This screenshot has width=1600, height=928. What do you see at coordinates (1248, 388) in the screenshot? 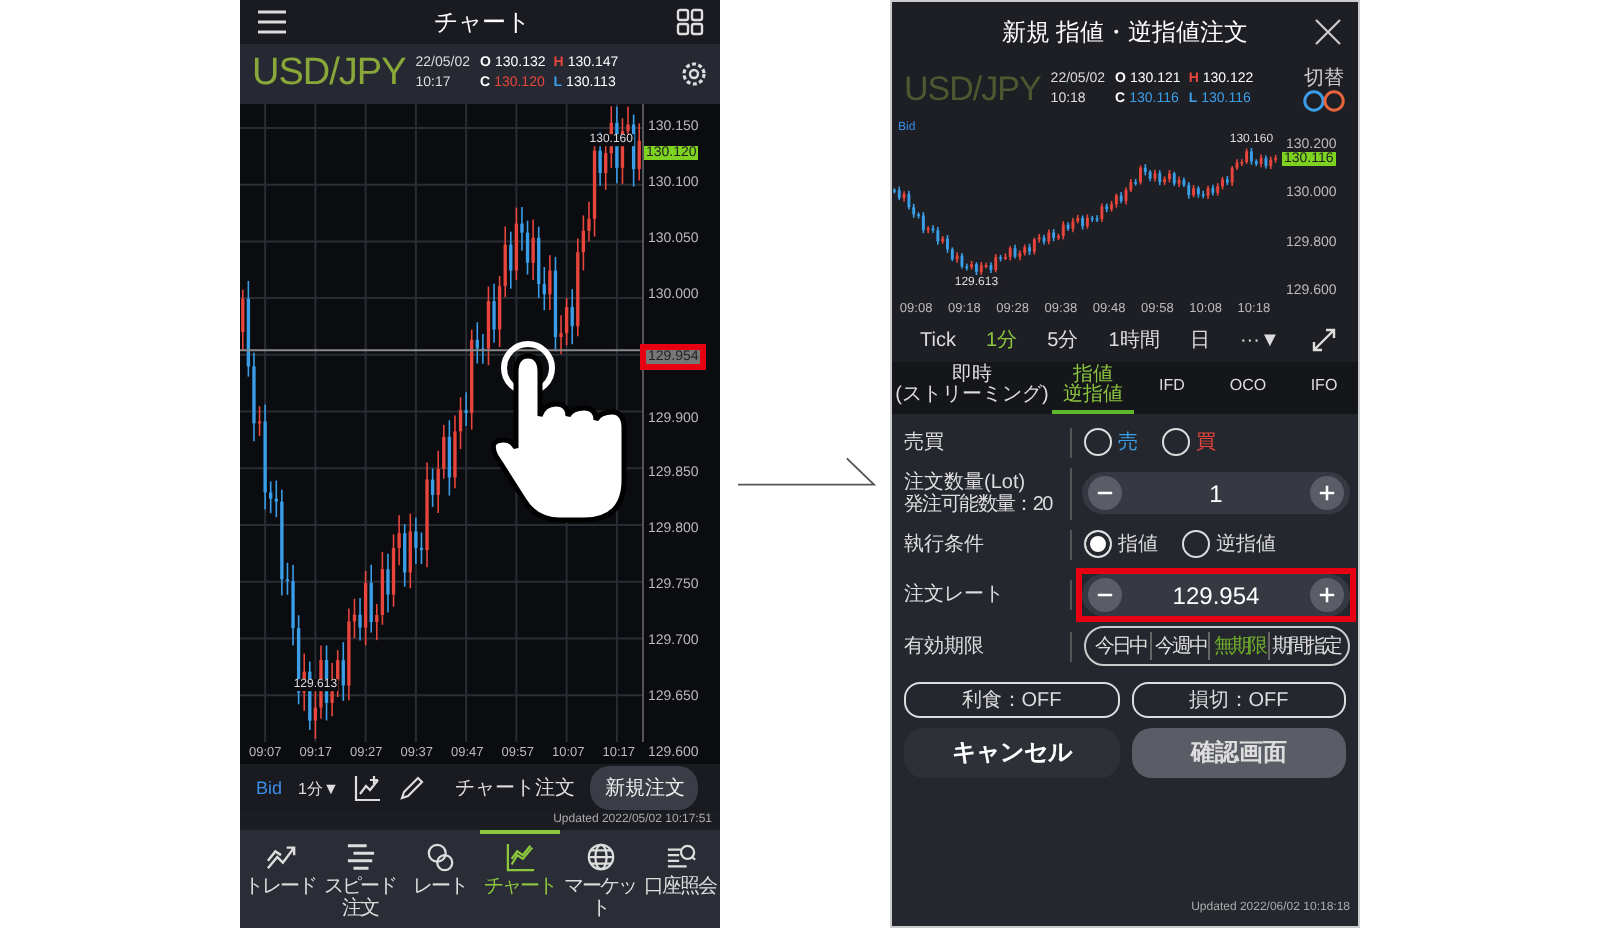
I see `order-type-tab: OCO` at bounding box center [1248, 388].